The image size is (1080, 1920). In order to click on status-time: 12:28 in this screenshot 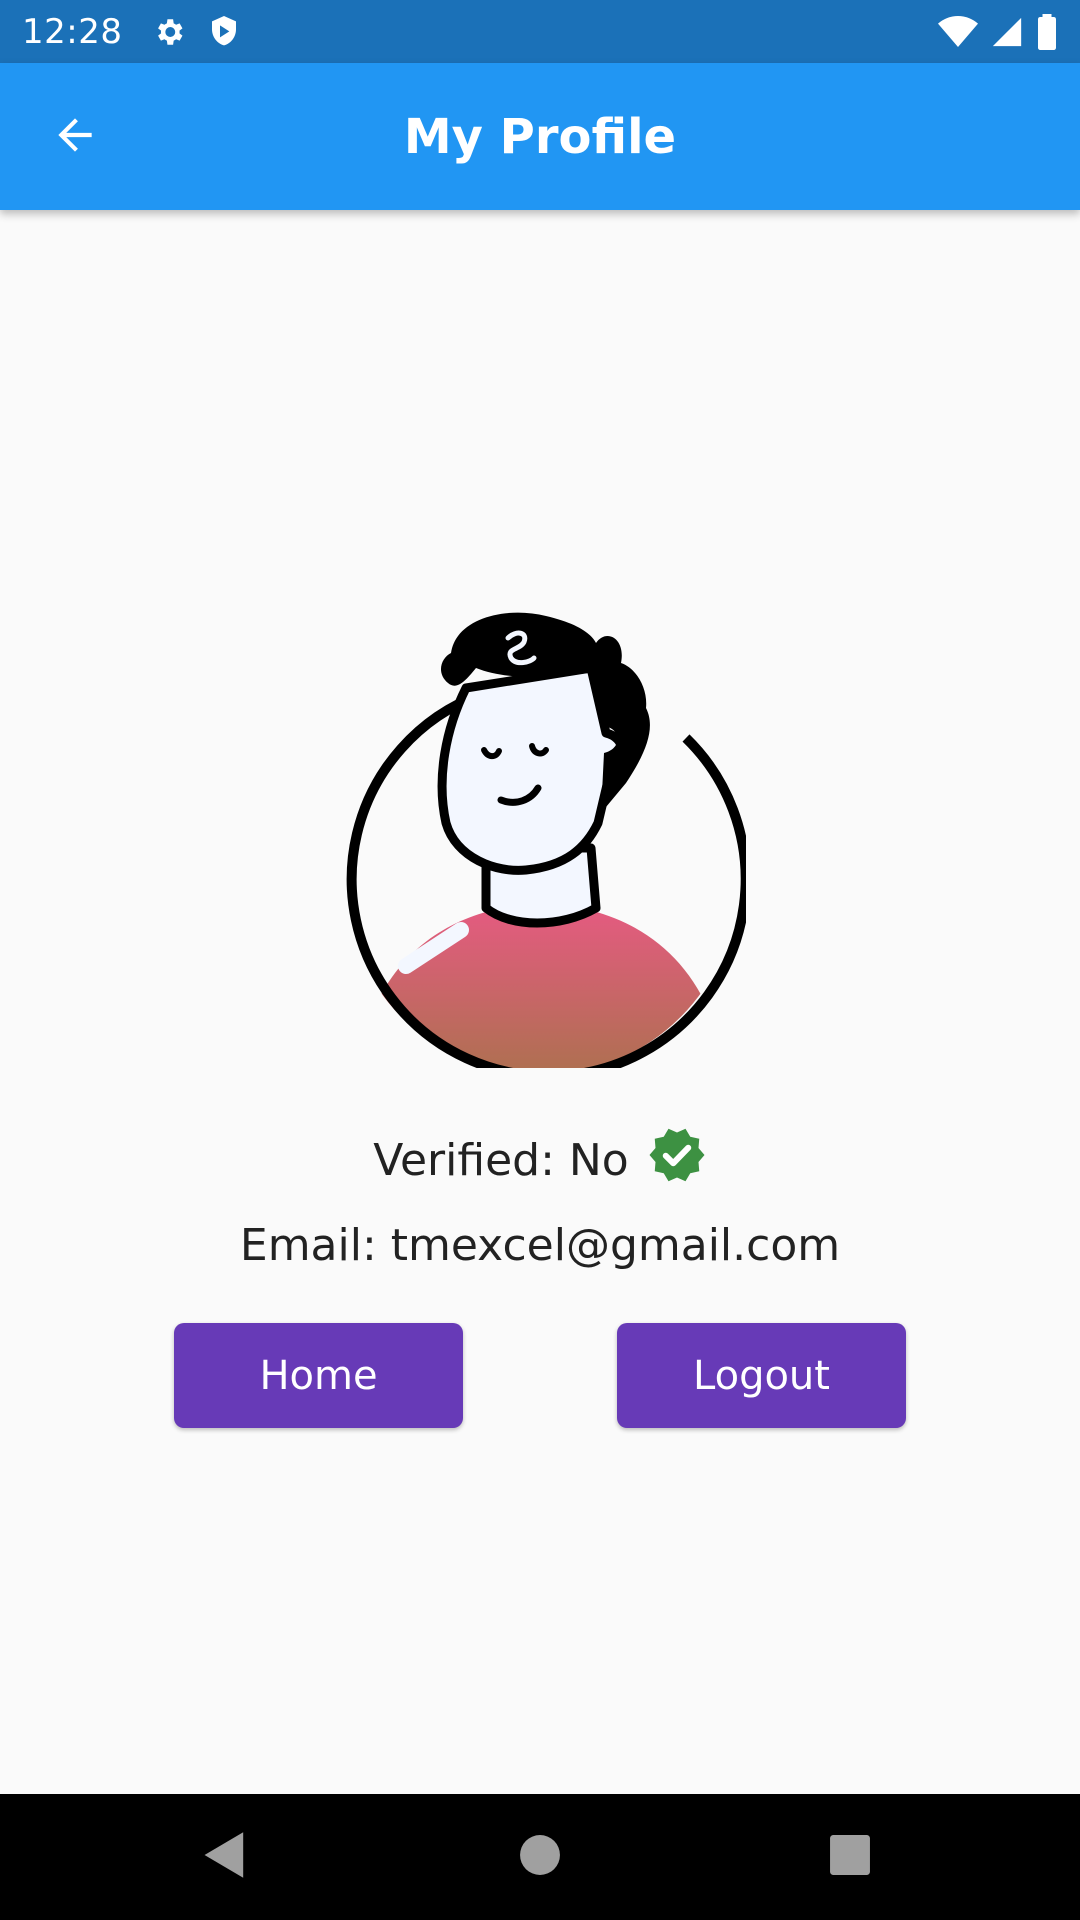, I will do `click(72, 31)`.